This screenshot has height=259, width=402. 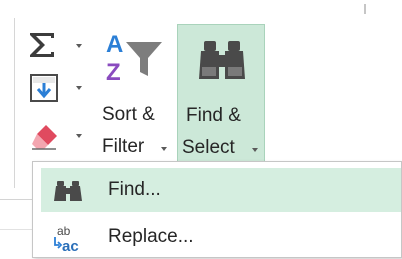 I want to click on fill-down-icon, so click(x=44, y=88).